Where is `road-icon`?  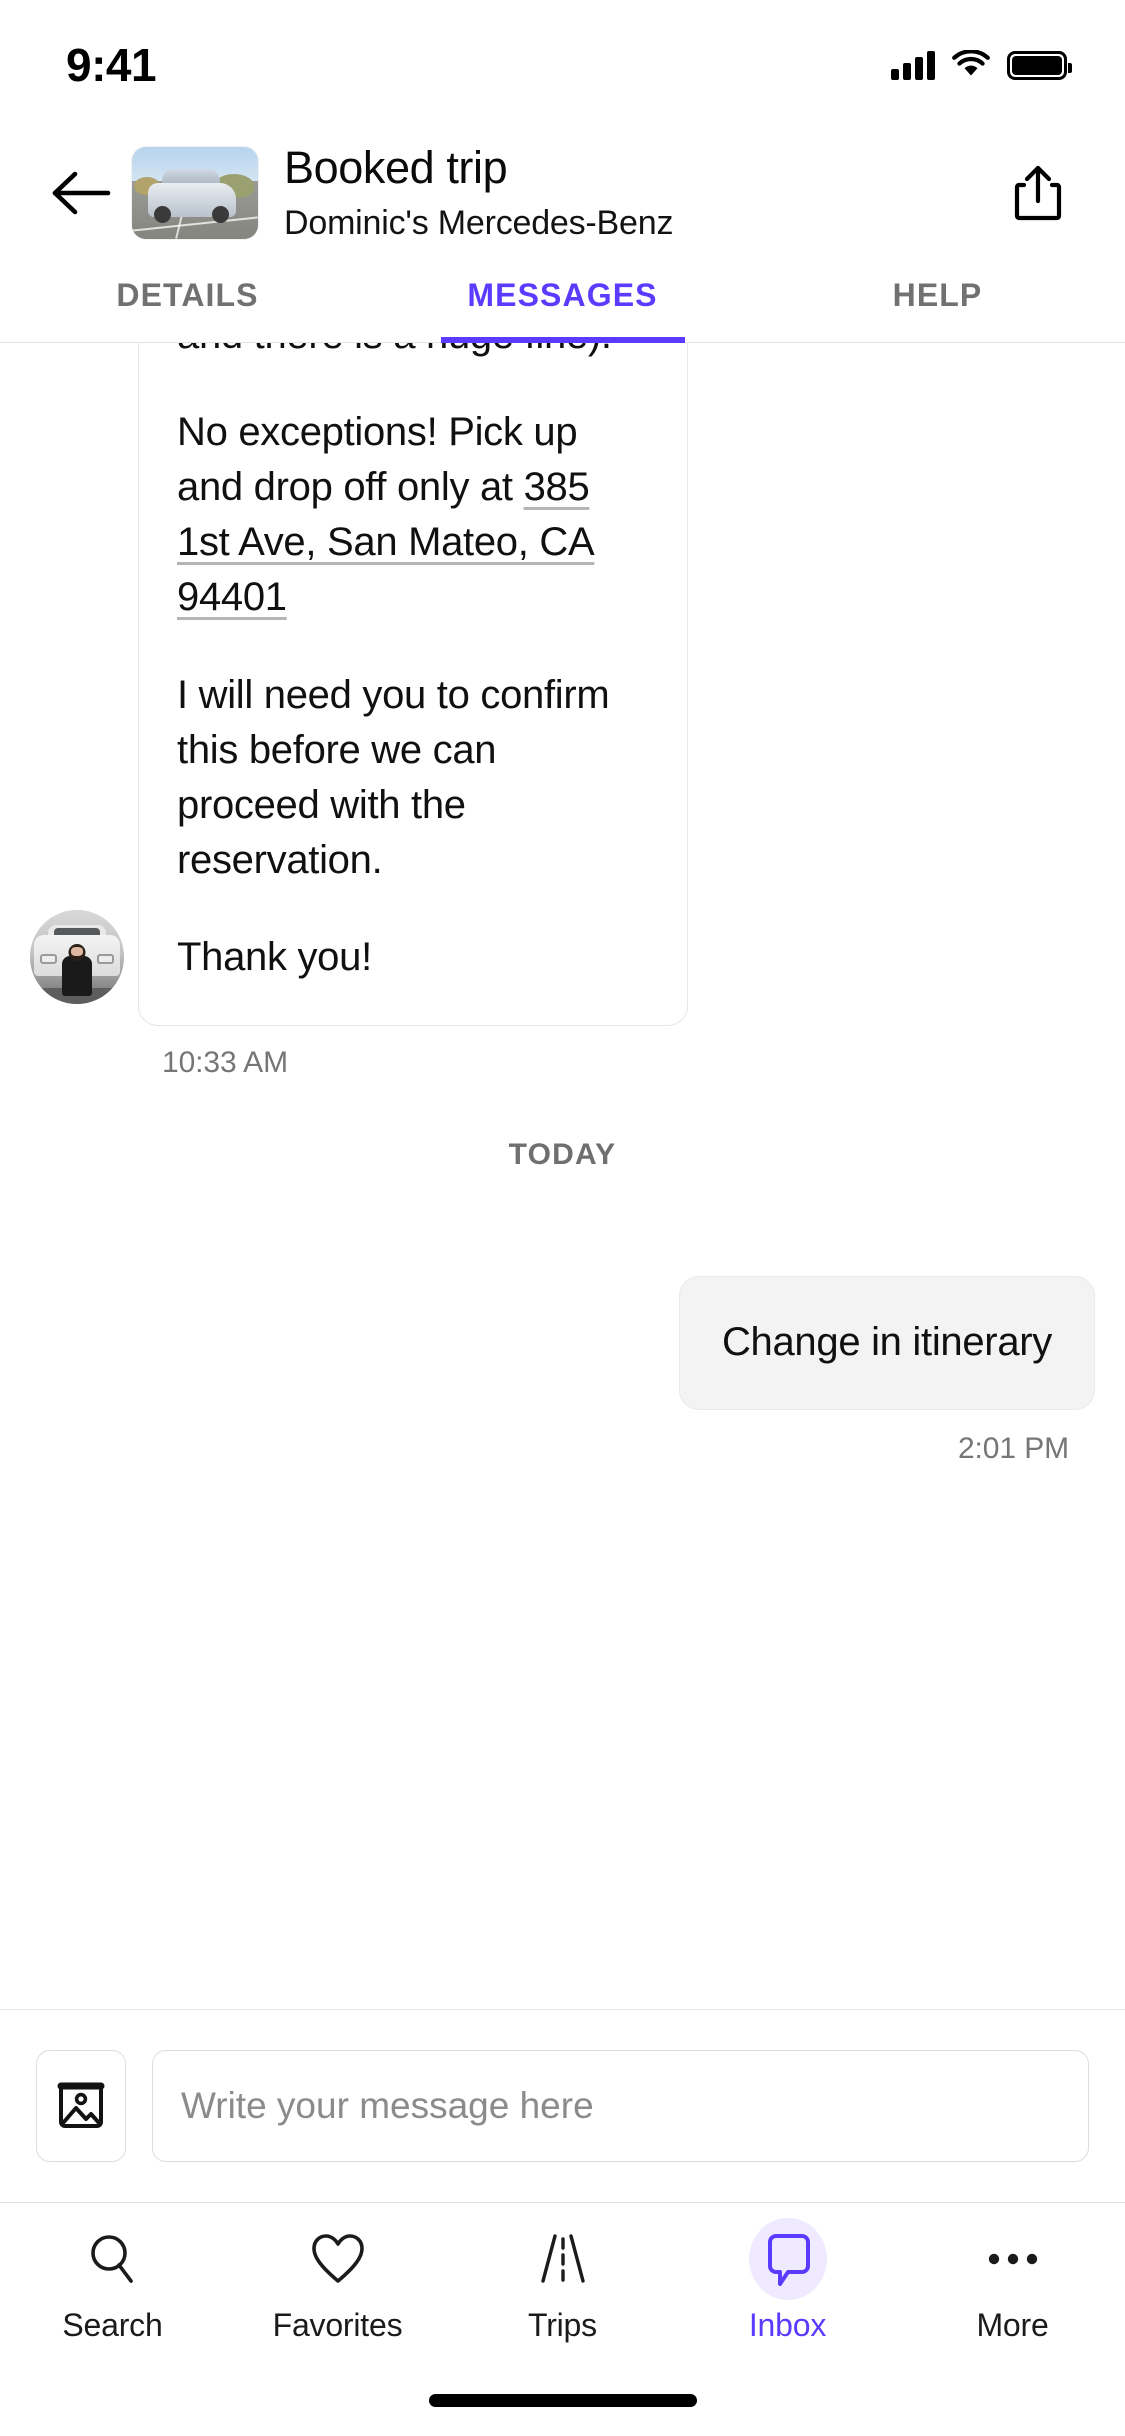
road-icon is located at coordinates (563, 2259).